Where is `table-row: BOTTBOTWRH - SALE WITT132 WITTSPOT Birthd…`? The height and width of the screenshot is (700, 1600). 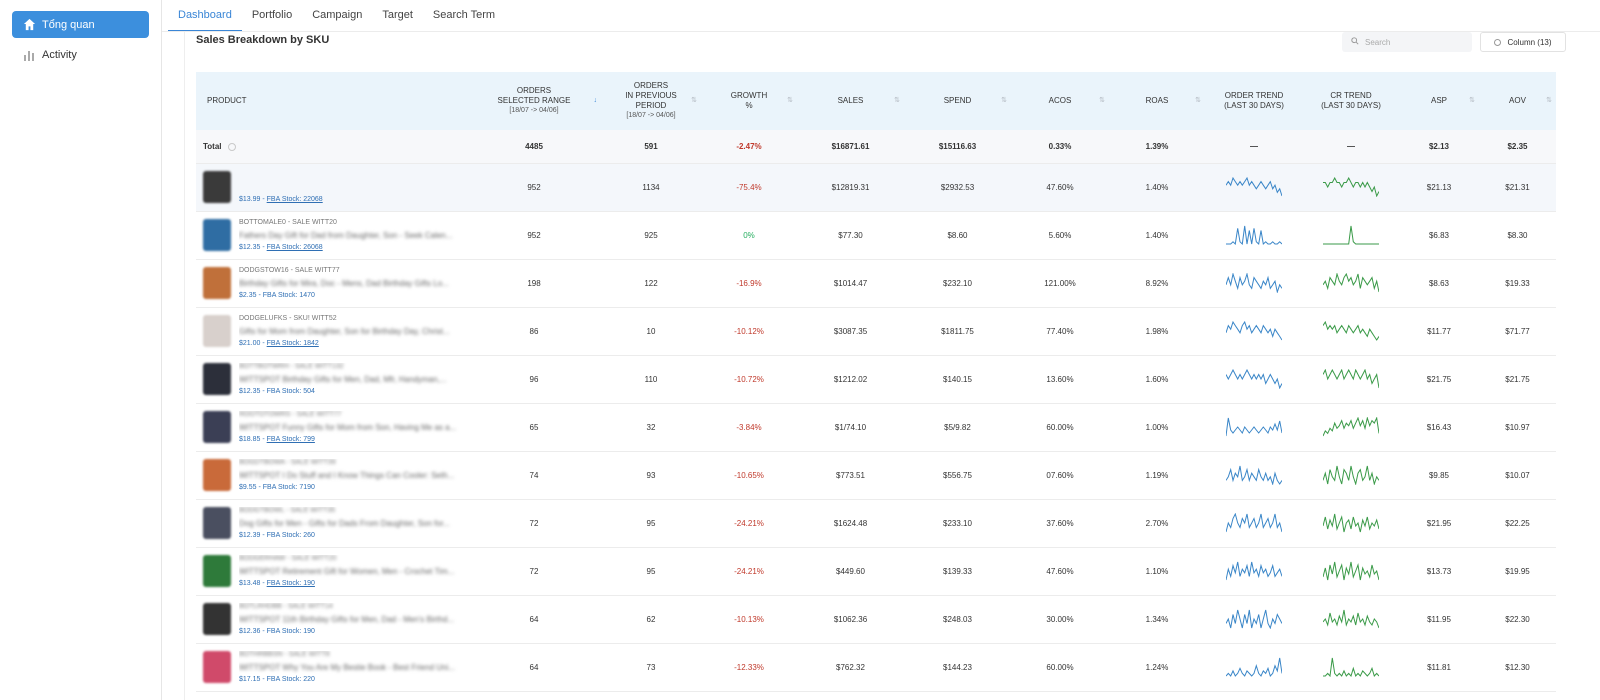
table-row: BOTTBOTWRH - SALE WITT132 WITTSPOT Birthd… is located at coordinates (876, 379).